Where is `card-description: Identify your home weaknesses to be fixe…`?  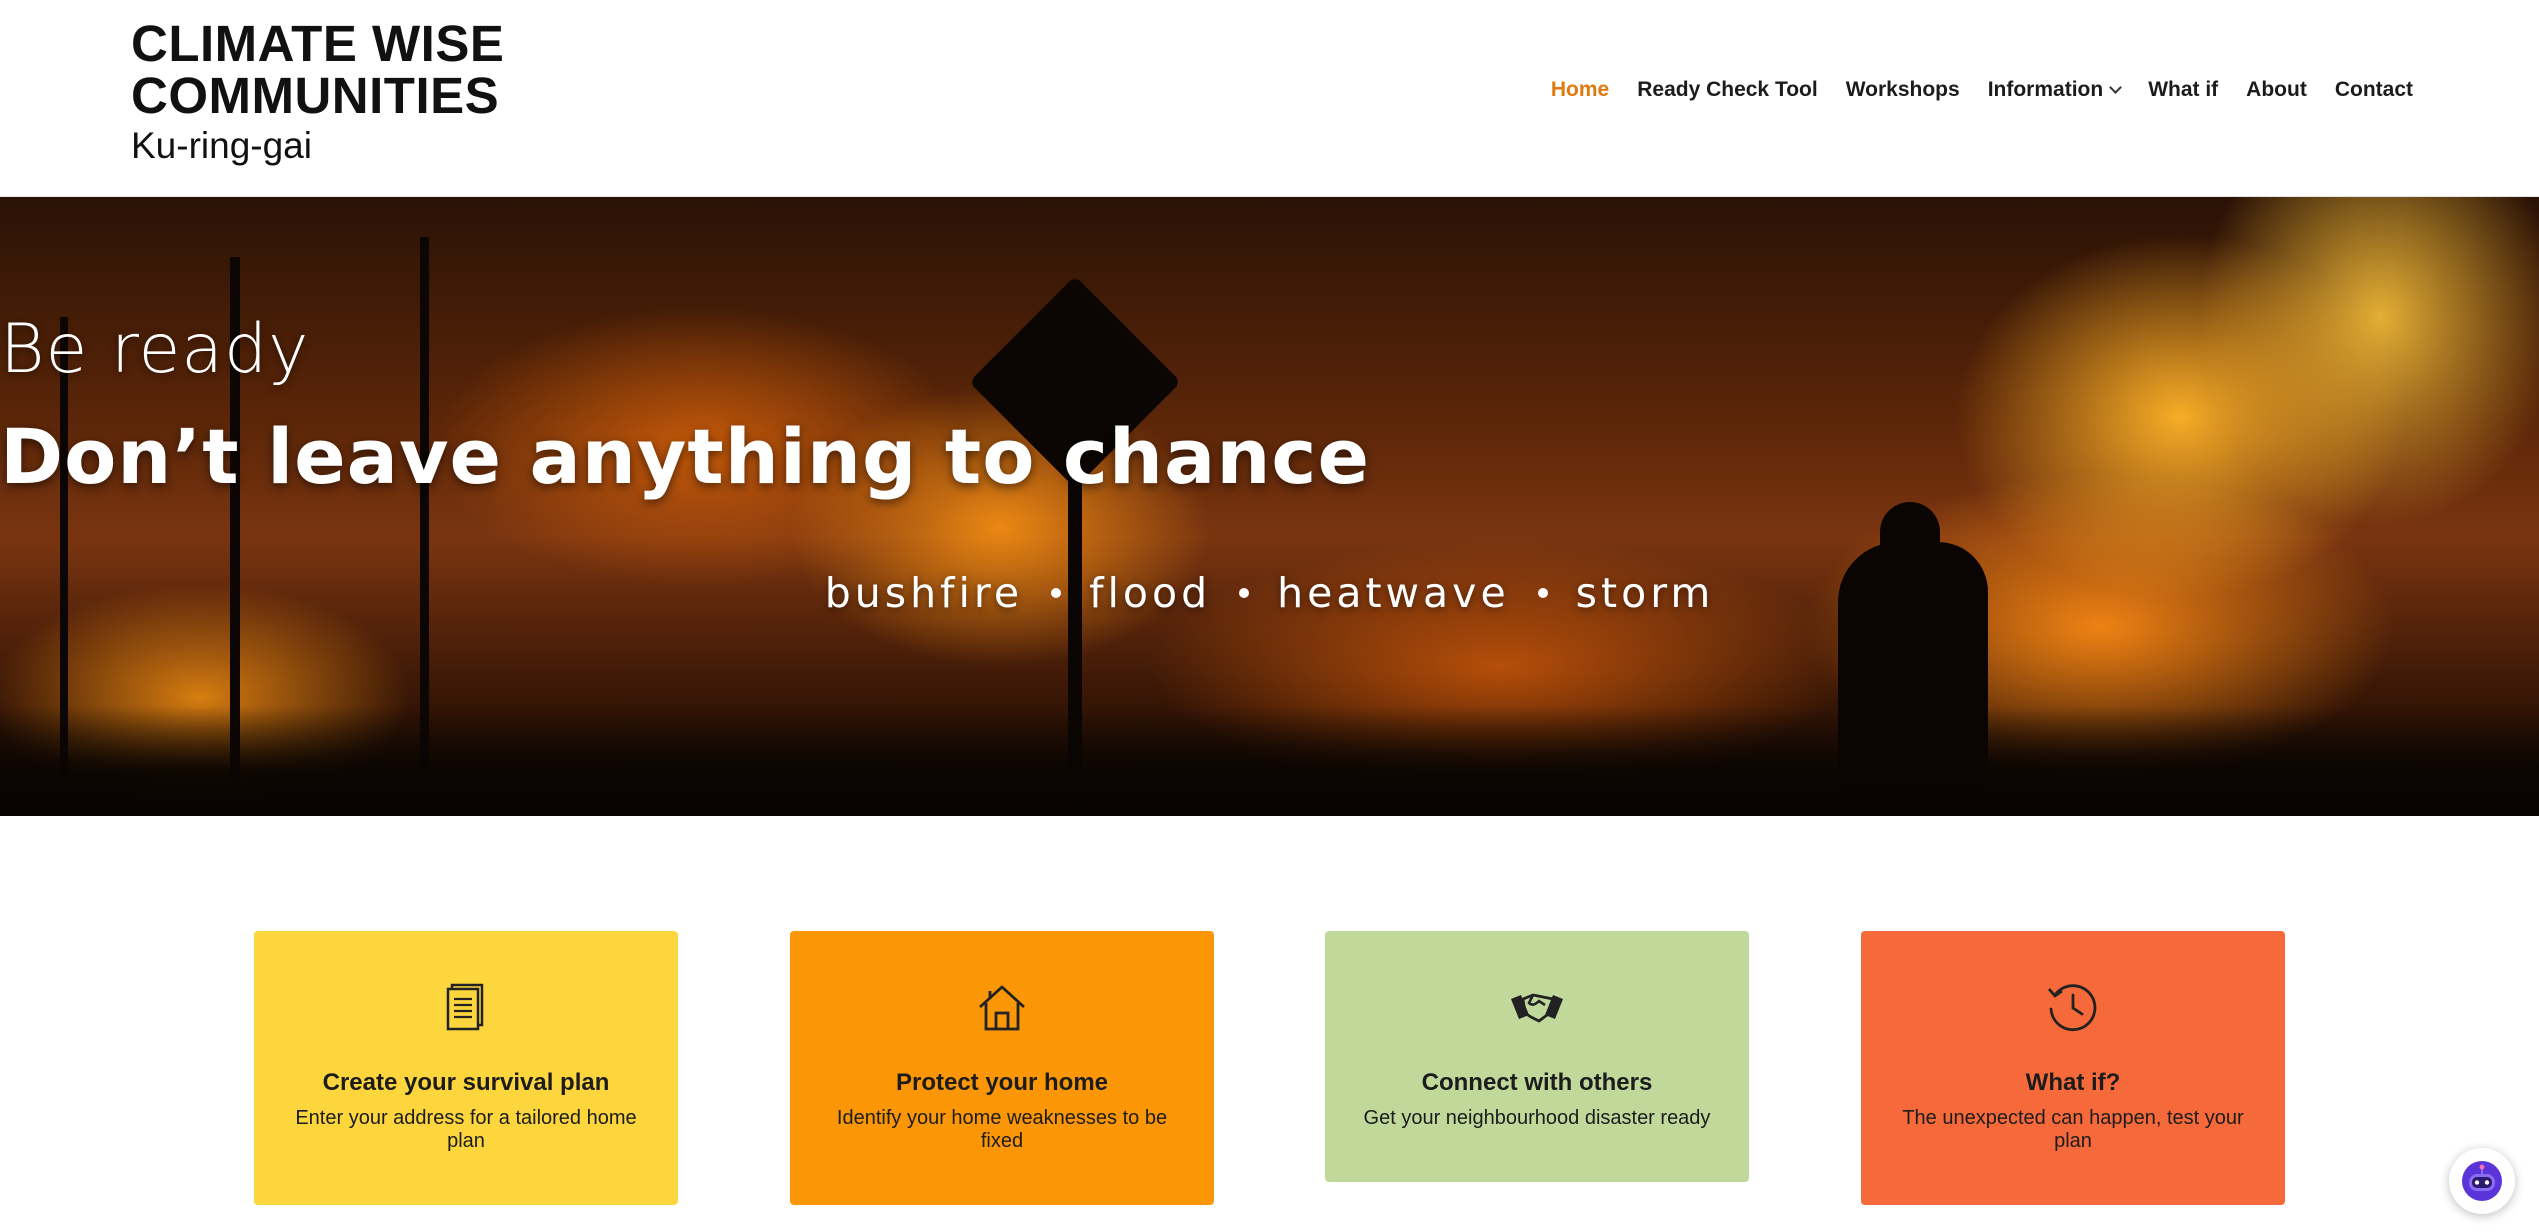
card-description: Identify your home weaknesses to be fixe… is located at coordinates (1002, 1129).